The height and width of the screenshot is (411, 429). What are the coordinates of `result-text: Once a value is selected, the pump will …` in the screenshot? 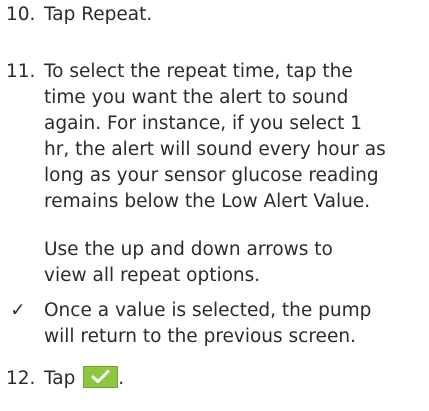 It's located at (232, 324).